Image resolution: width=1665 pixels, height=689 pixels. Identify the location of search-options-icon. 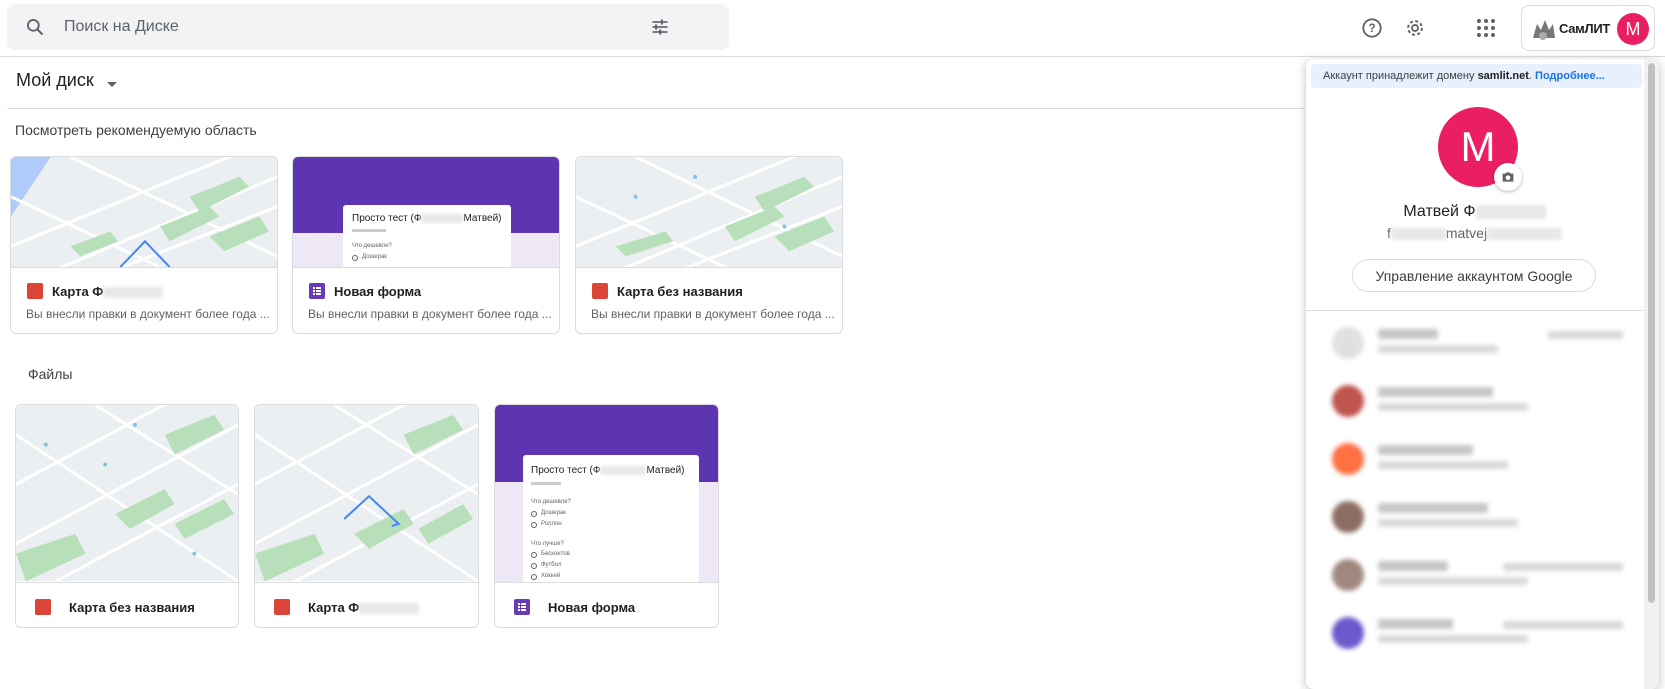
(660, 27).